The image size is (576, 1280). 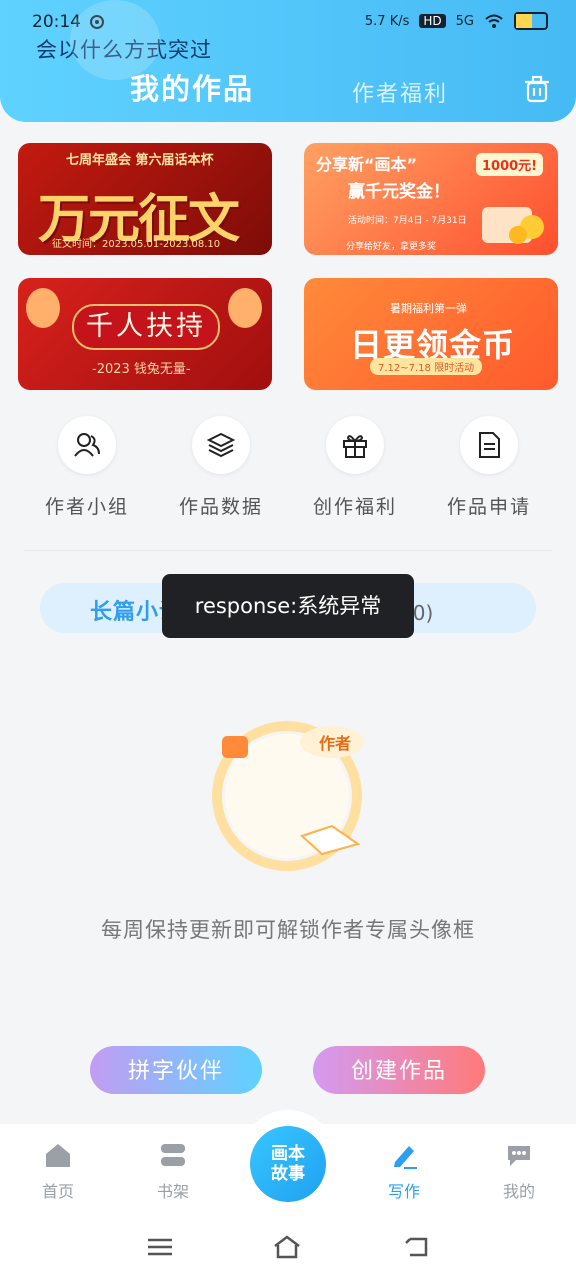 What do you see at coordinates (367, 164) in the screenshot?
I see `banner-2-title: 分享新“画本”` at bounding box center [367, 164].